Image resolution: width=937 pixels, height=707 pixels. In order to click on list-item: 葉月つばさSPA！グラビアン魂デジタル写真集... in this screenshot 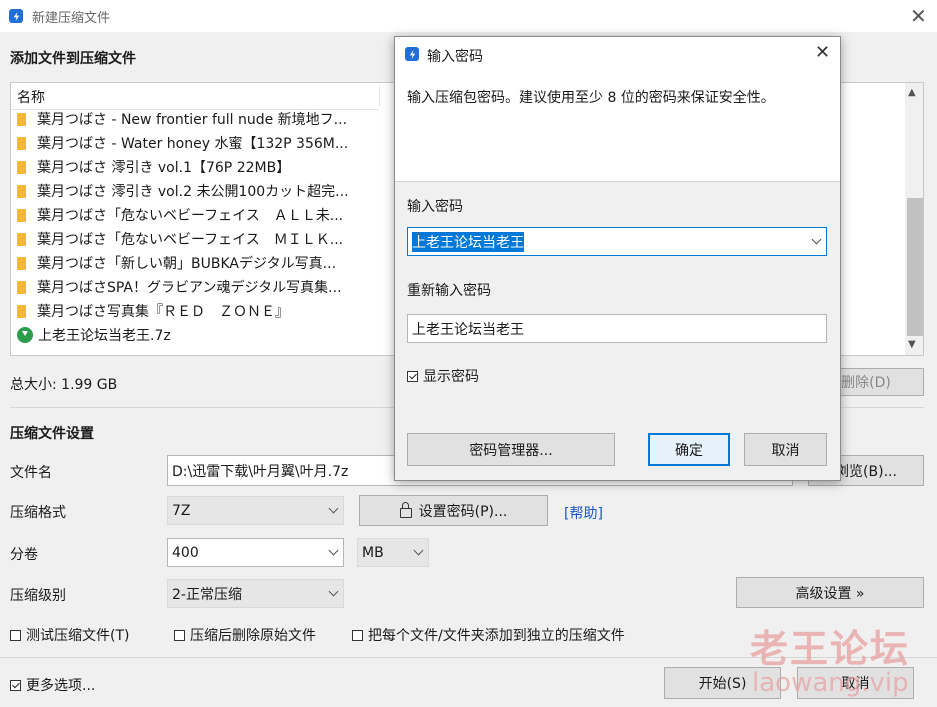, I will do `click(179, 287)`.